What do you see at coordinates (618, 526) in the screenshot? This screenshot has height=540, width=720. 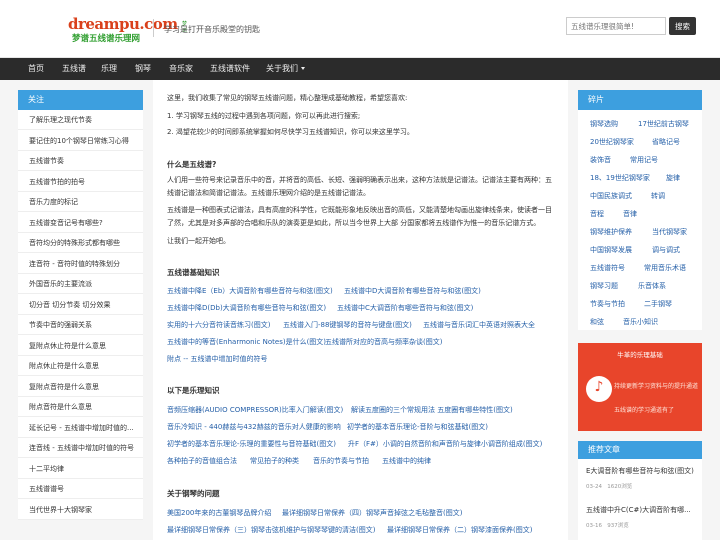 I see `recommend-views: 937浏览` at bounding box center [618, 526].